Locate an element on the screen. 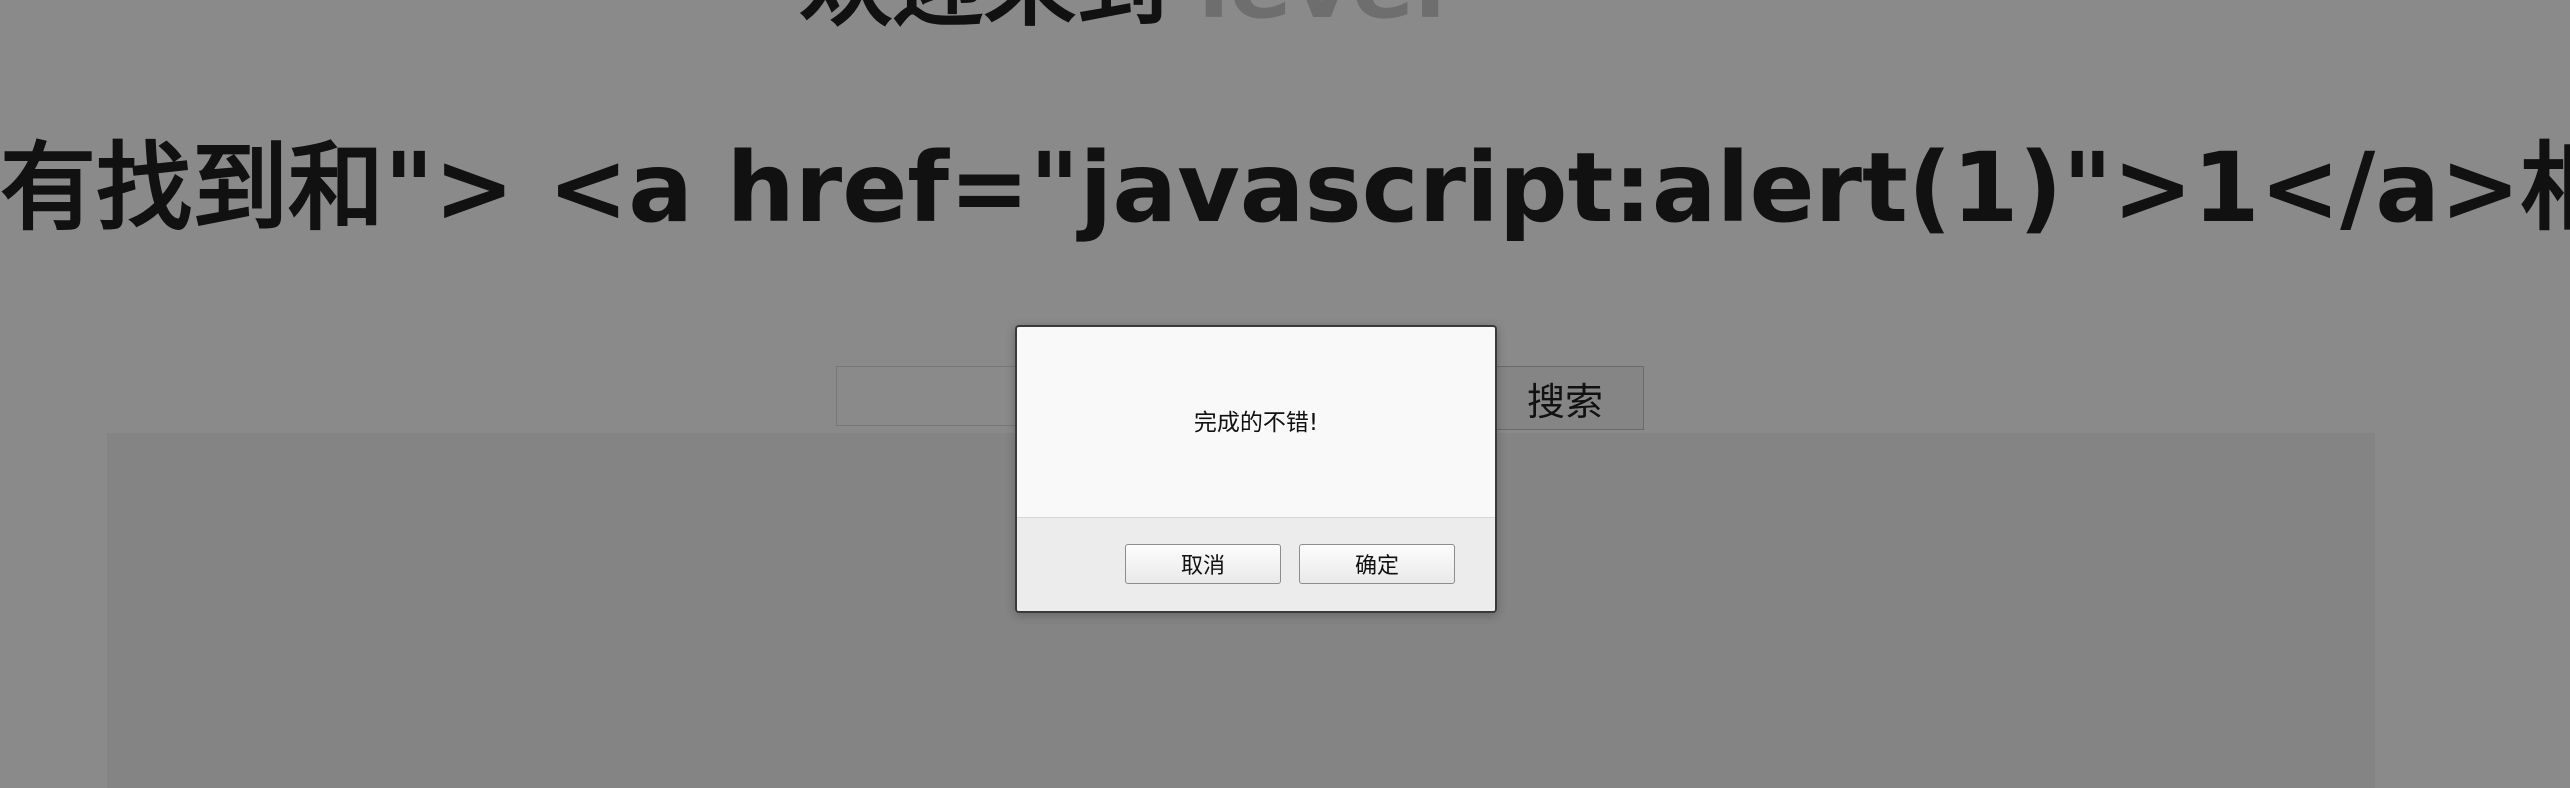 The width and height of the screenshot is (2570, 788). page-title: 欢迎来到level is located at coordinates (1123, 16).